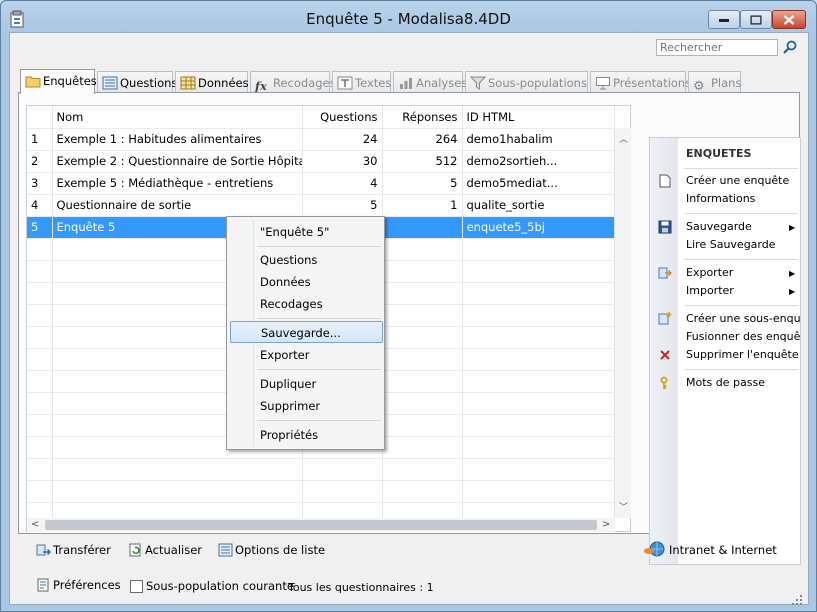 The height and width of the screenshot is (612, 817). What do you see at coordinates (797, 600) in the screenshot?
I see `resize-grip-icon` at bounding box center [797, 600].